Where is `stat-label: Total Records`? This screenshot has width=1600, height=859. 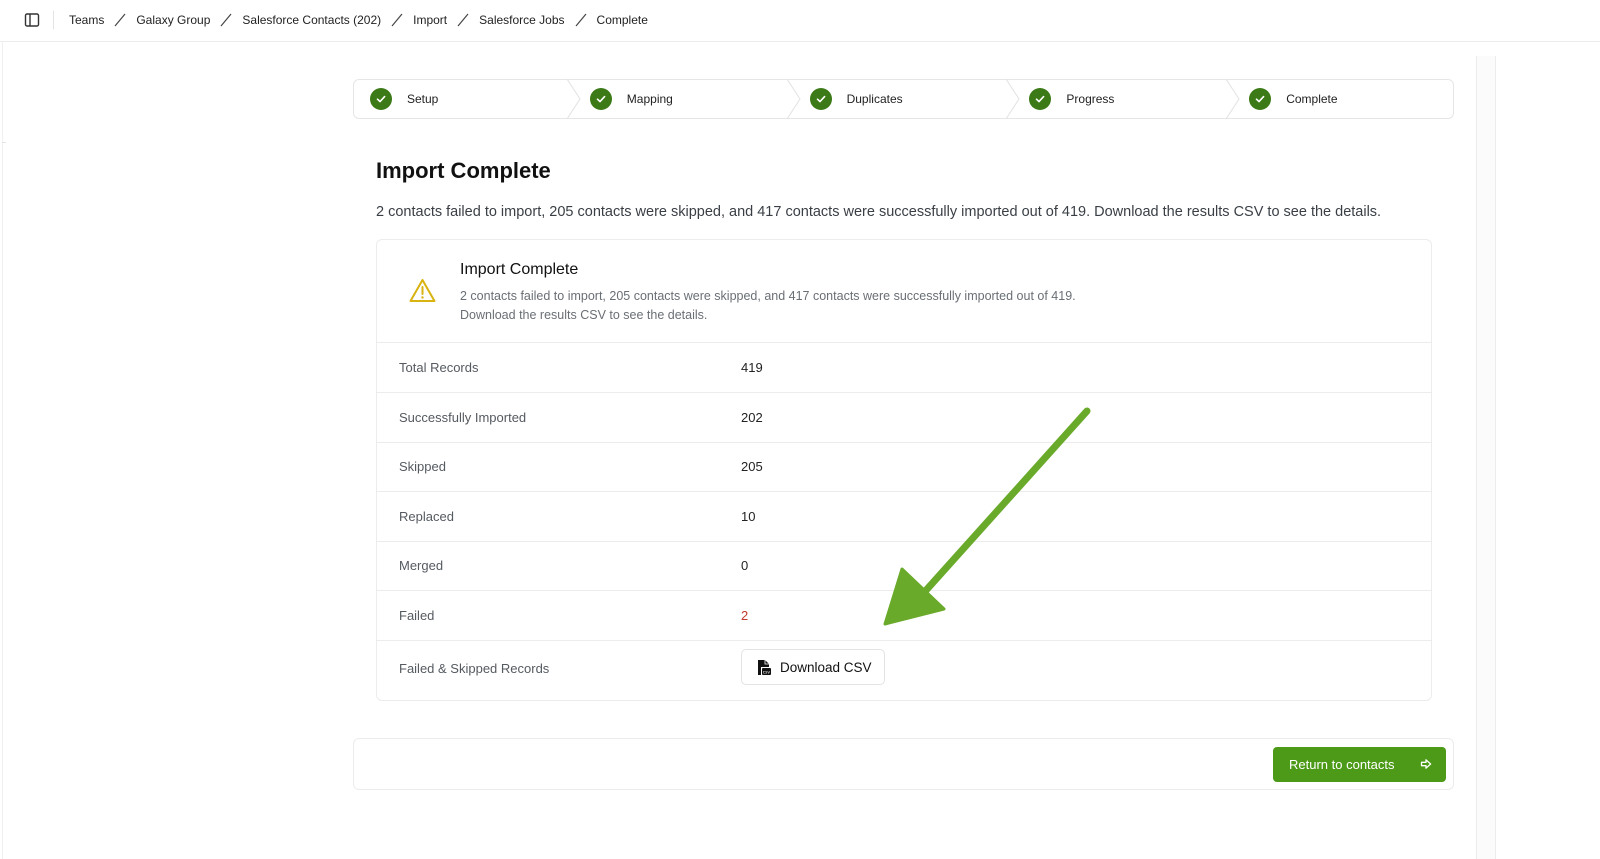
stat-label: Total Records is located at coordinates (439, 367).